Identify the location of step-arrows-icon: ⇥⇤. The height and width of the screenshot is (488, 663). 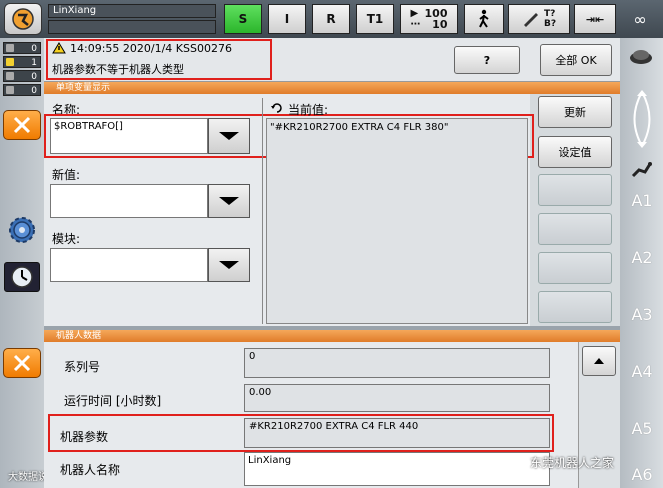
(595, 19).